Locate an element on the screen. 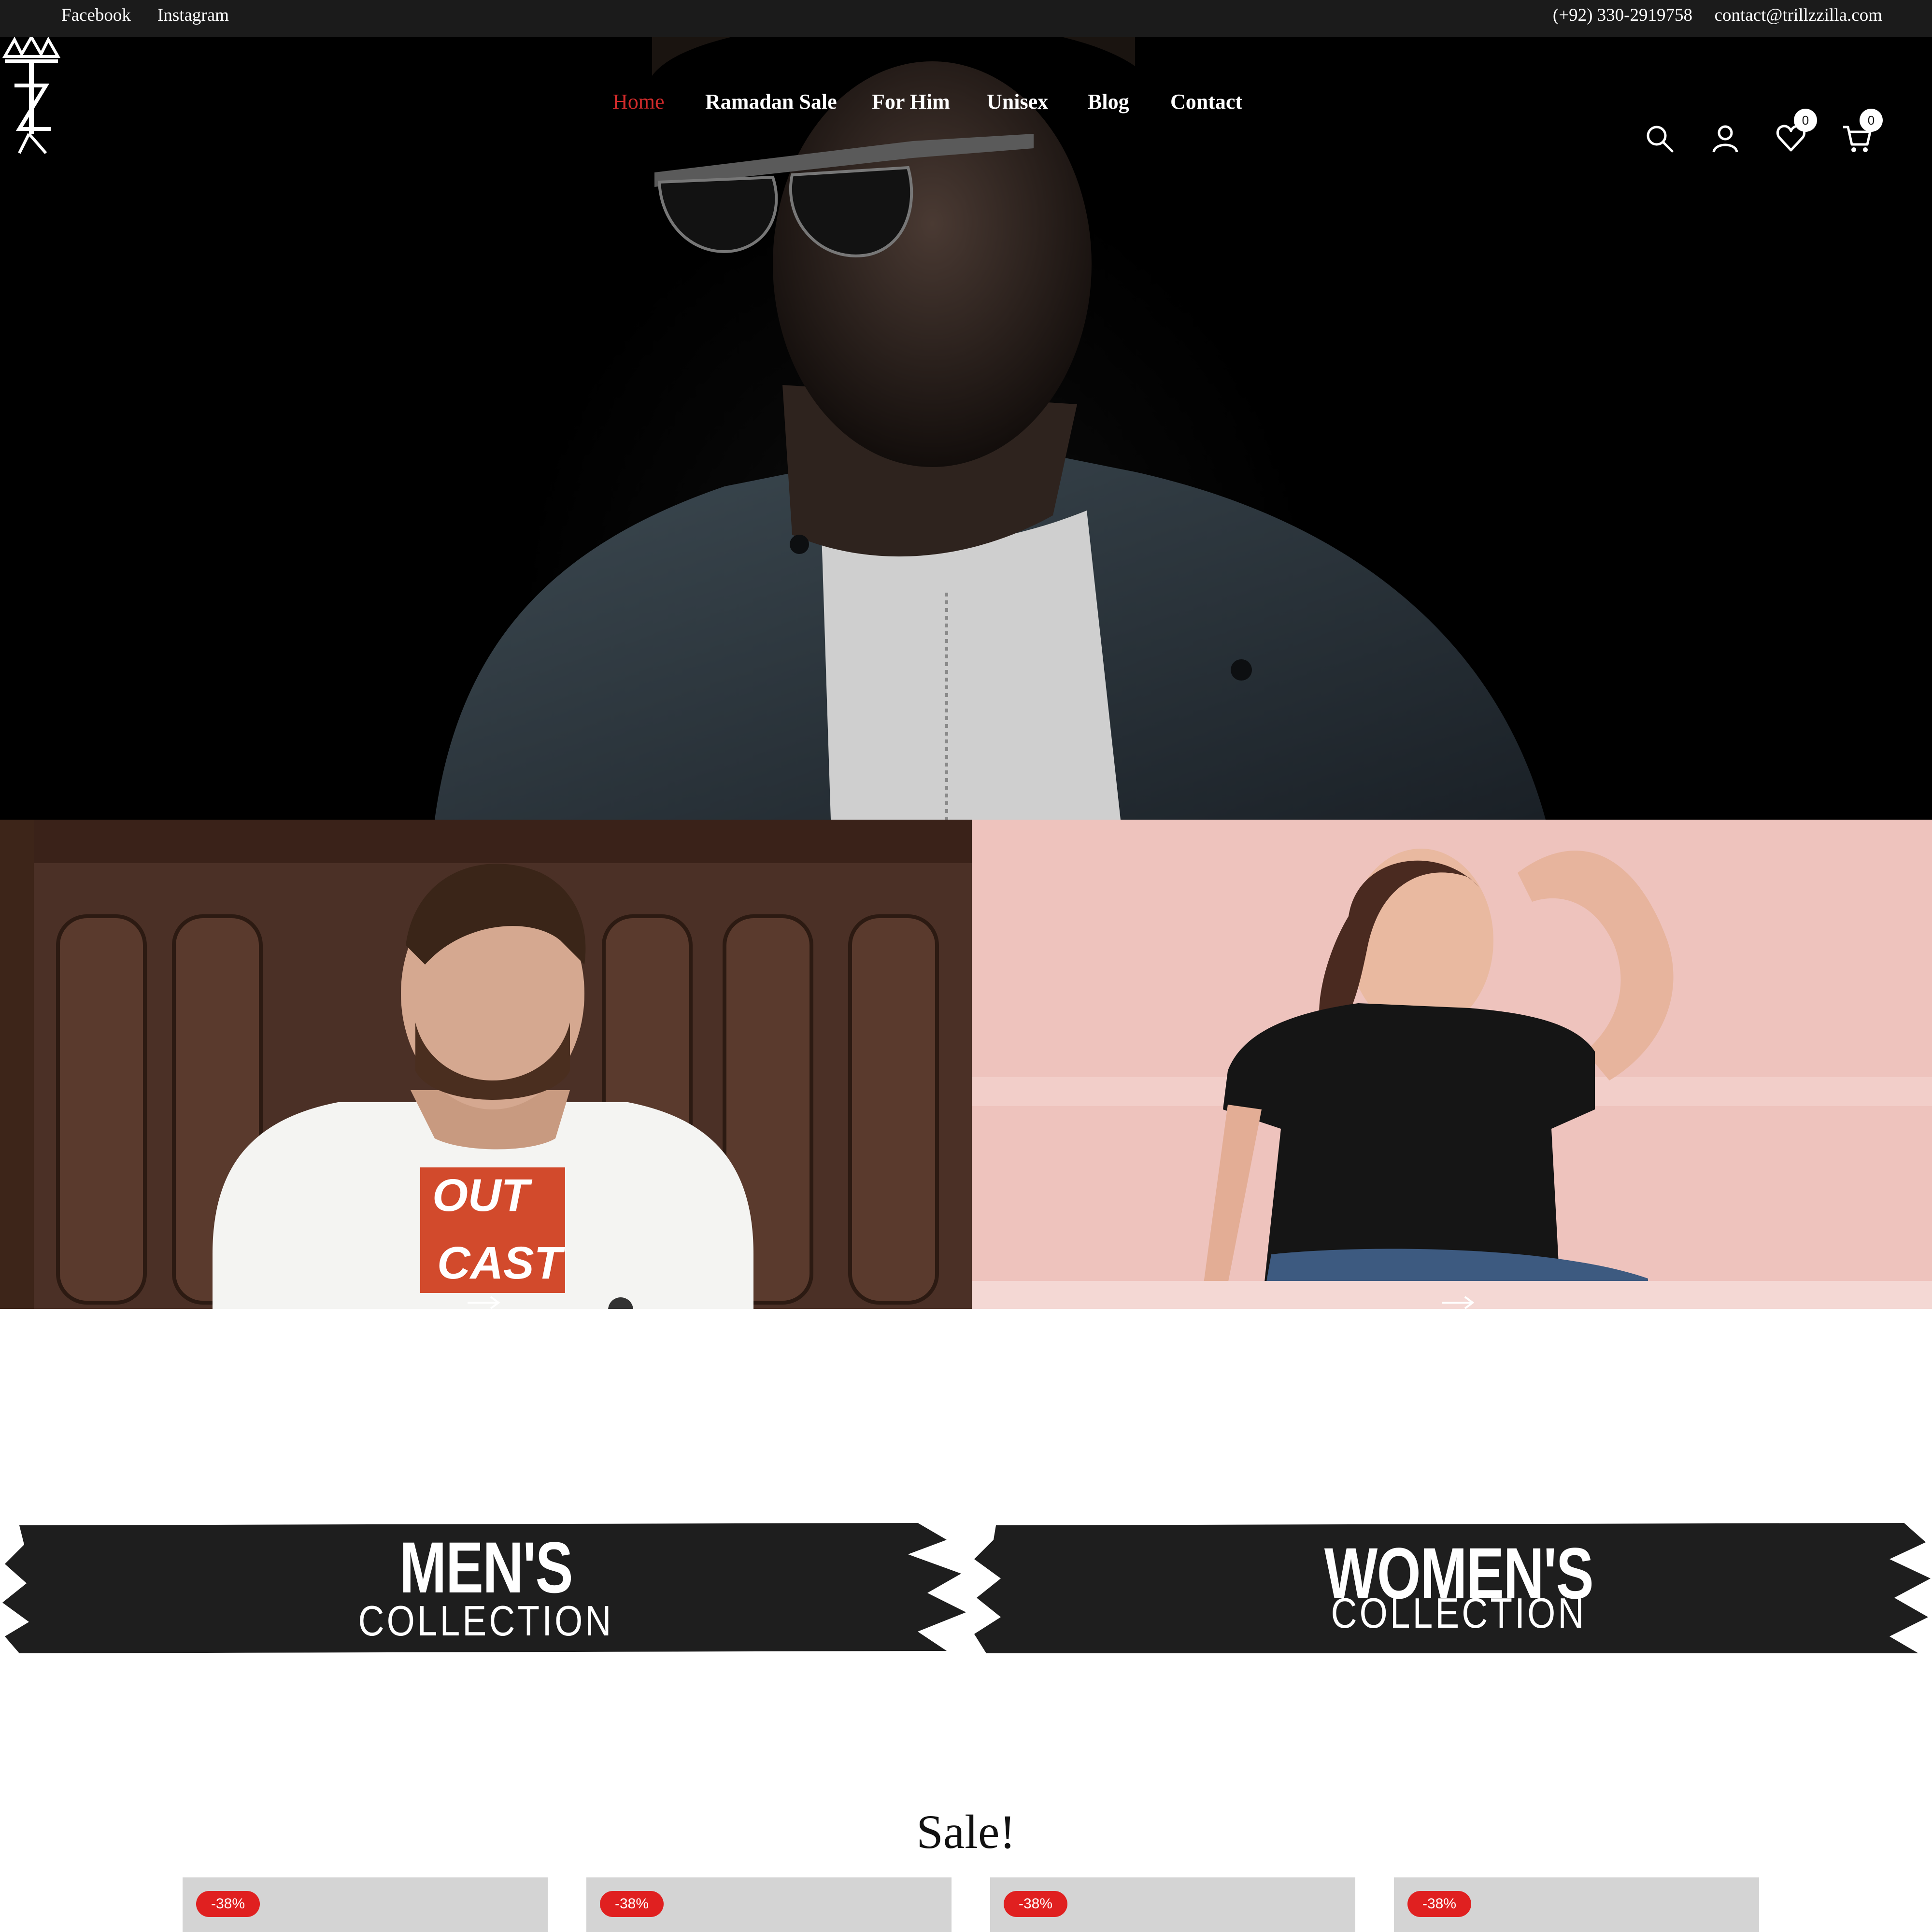  nav-unisex: Unisex is located at coordinates (1018, 101).